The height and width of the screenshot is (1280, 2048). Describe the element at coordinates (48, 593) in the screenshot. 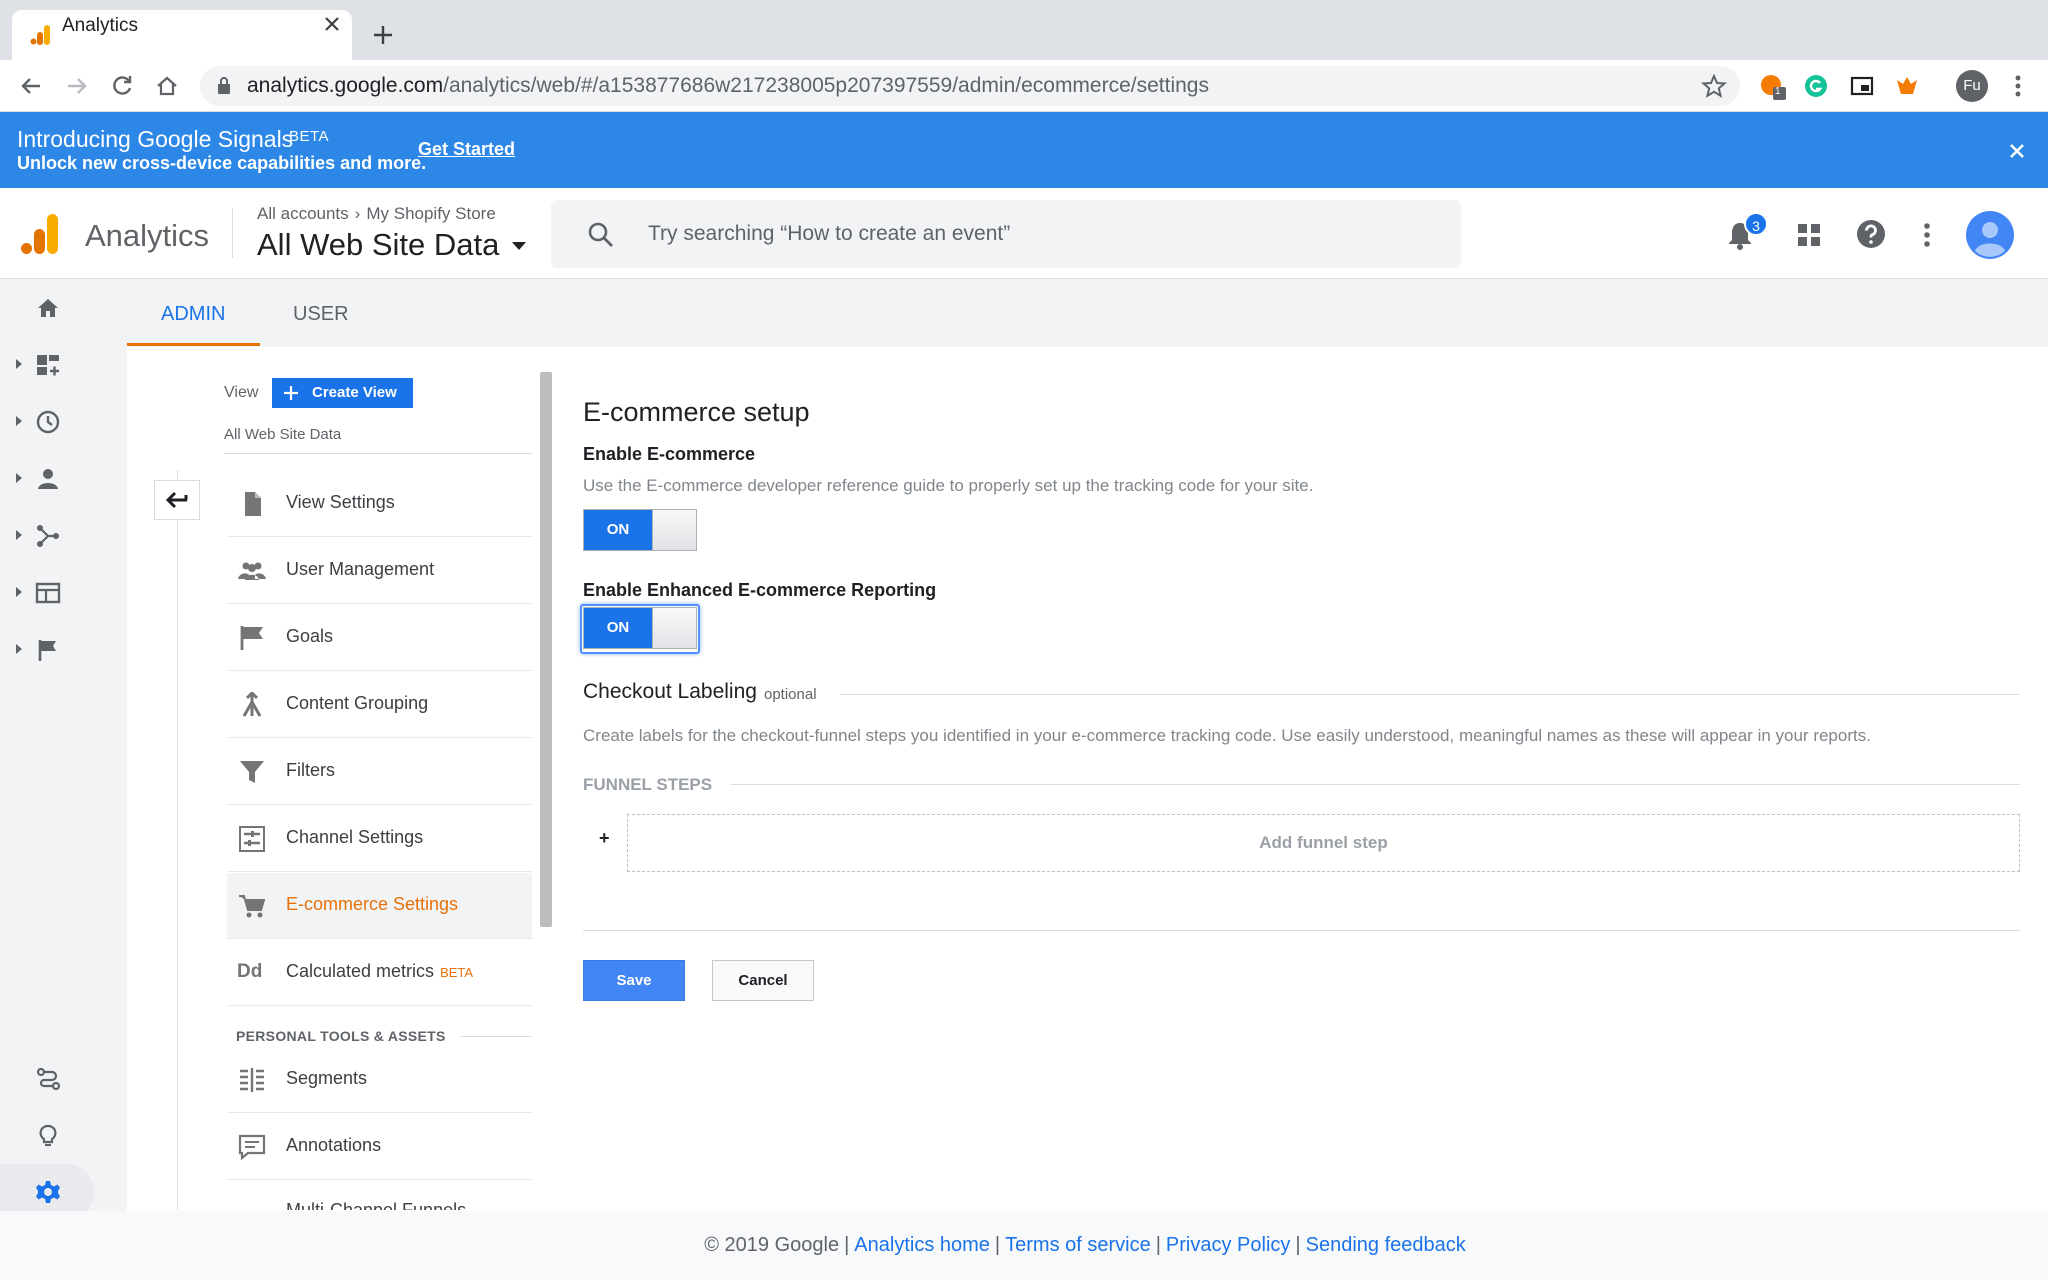

I see `behavior-icon` at that location.